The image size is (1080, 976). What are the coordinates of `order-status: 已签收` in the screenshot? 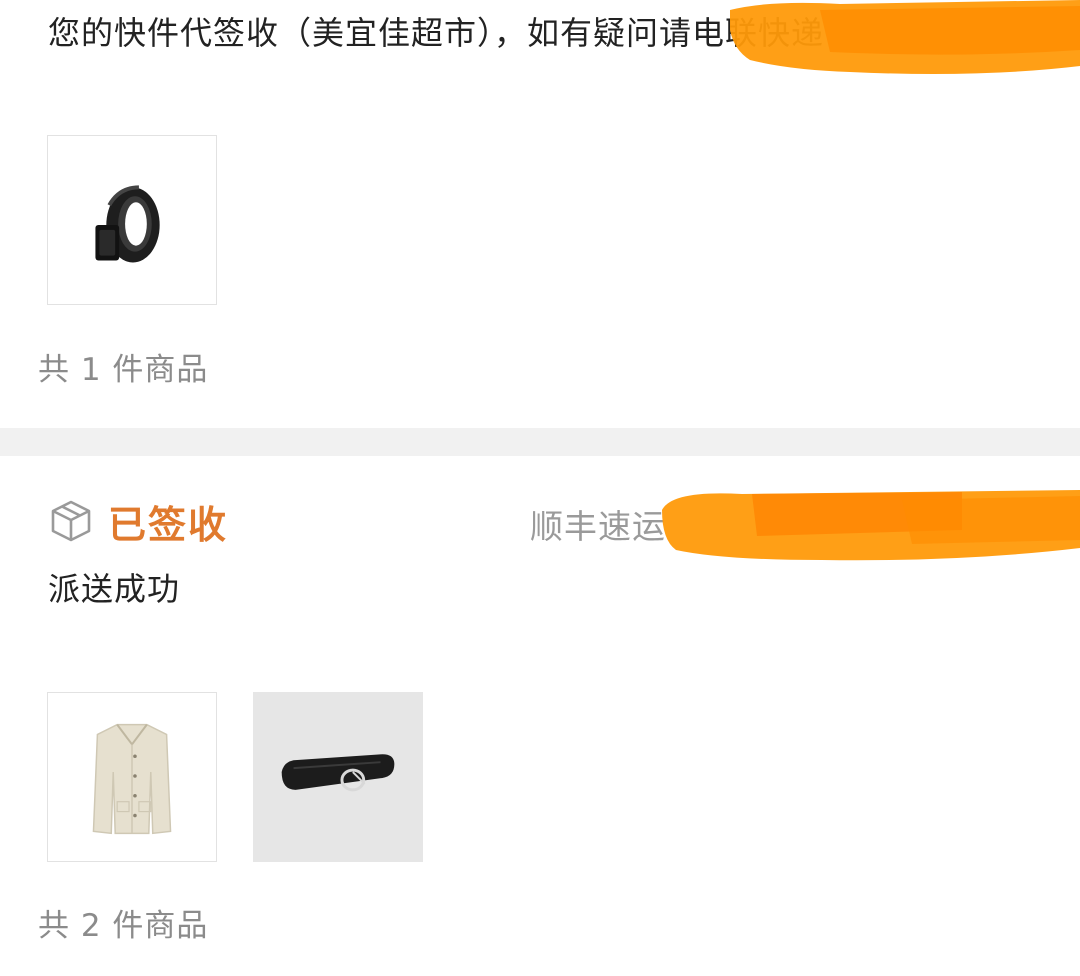 It's located at (168, 524).